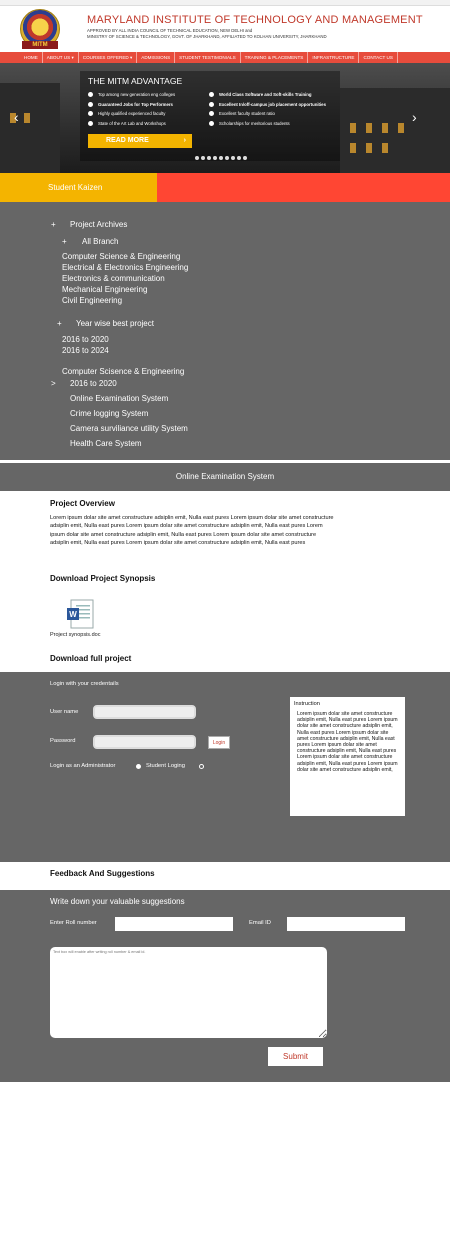  Describe the element at coordinates (188, 992) in the screenshot. I see `suggestion-textarea` at that location.